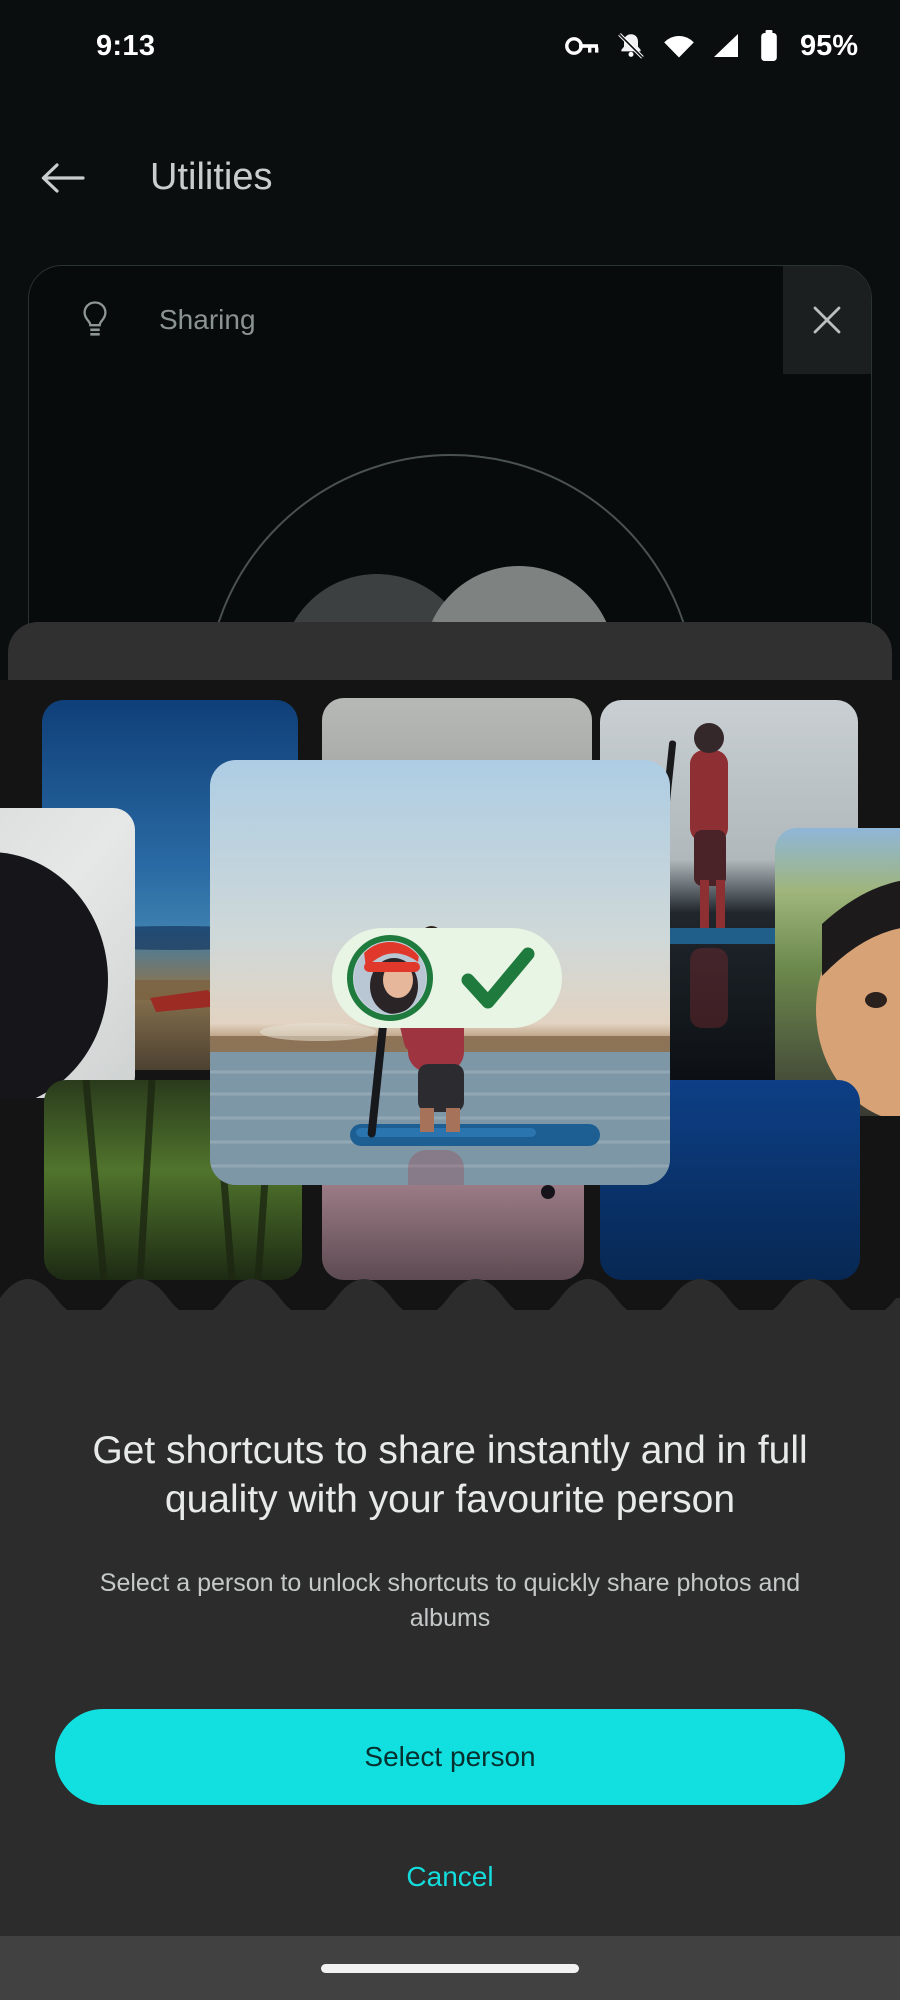 The width and height of the screenshot is (900, 2000). Describe the element at coordinates (450, 177) in the screenshot. I see `app-bar: Utilities` at that location.